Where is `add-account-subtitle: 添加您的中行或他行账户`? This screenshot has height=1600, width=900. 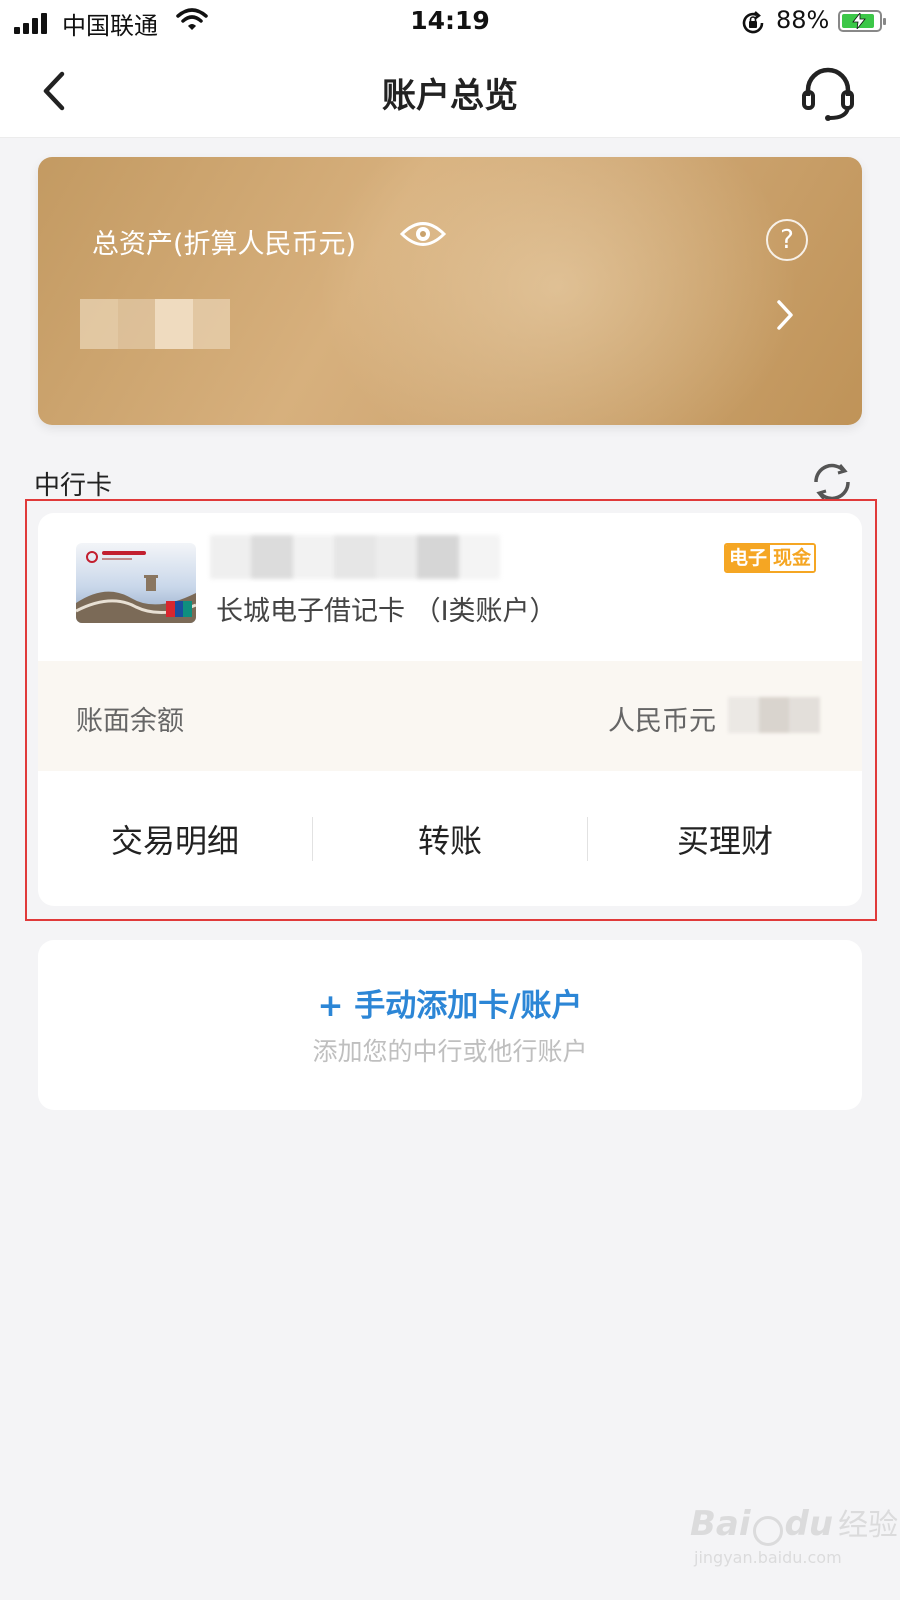 add-account-subtitle: 添加您的中行或他行账户 is located at coordinates (450, 1051).